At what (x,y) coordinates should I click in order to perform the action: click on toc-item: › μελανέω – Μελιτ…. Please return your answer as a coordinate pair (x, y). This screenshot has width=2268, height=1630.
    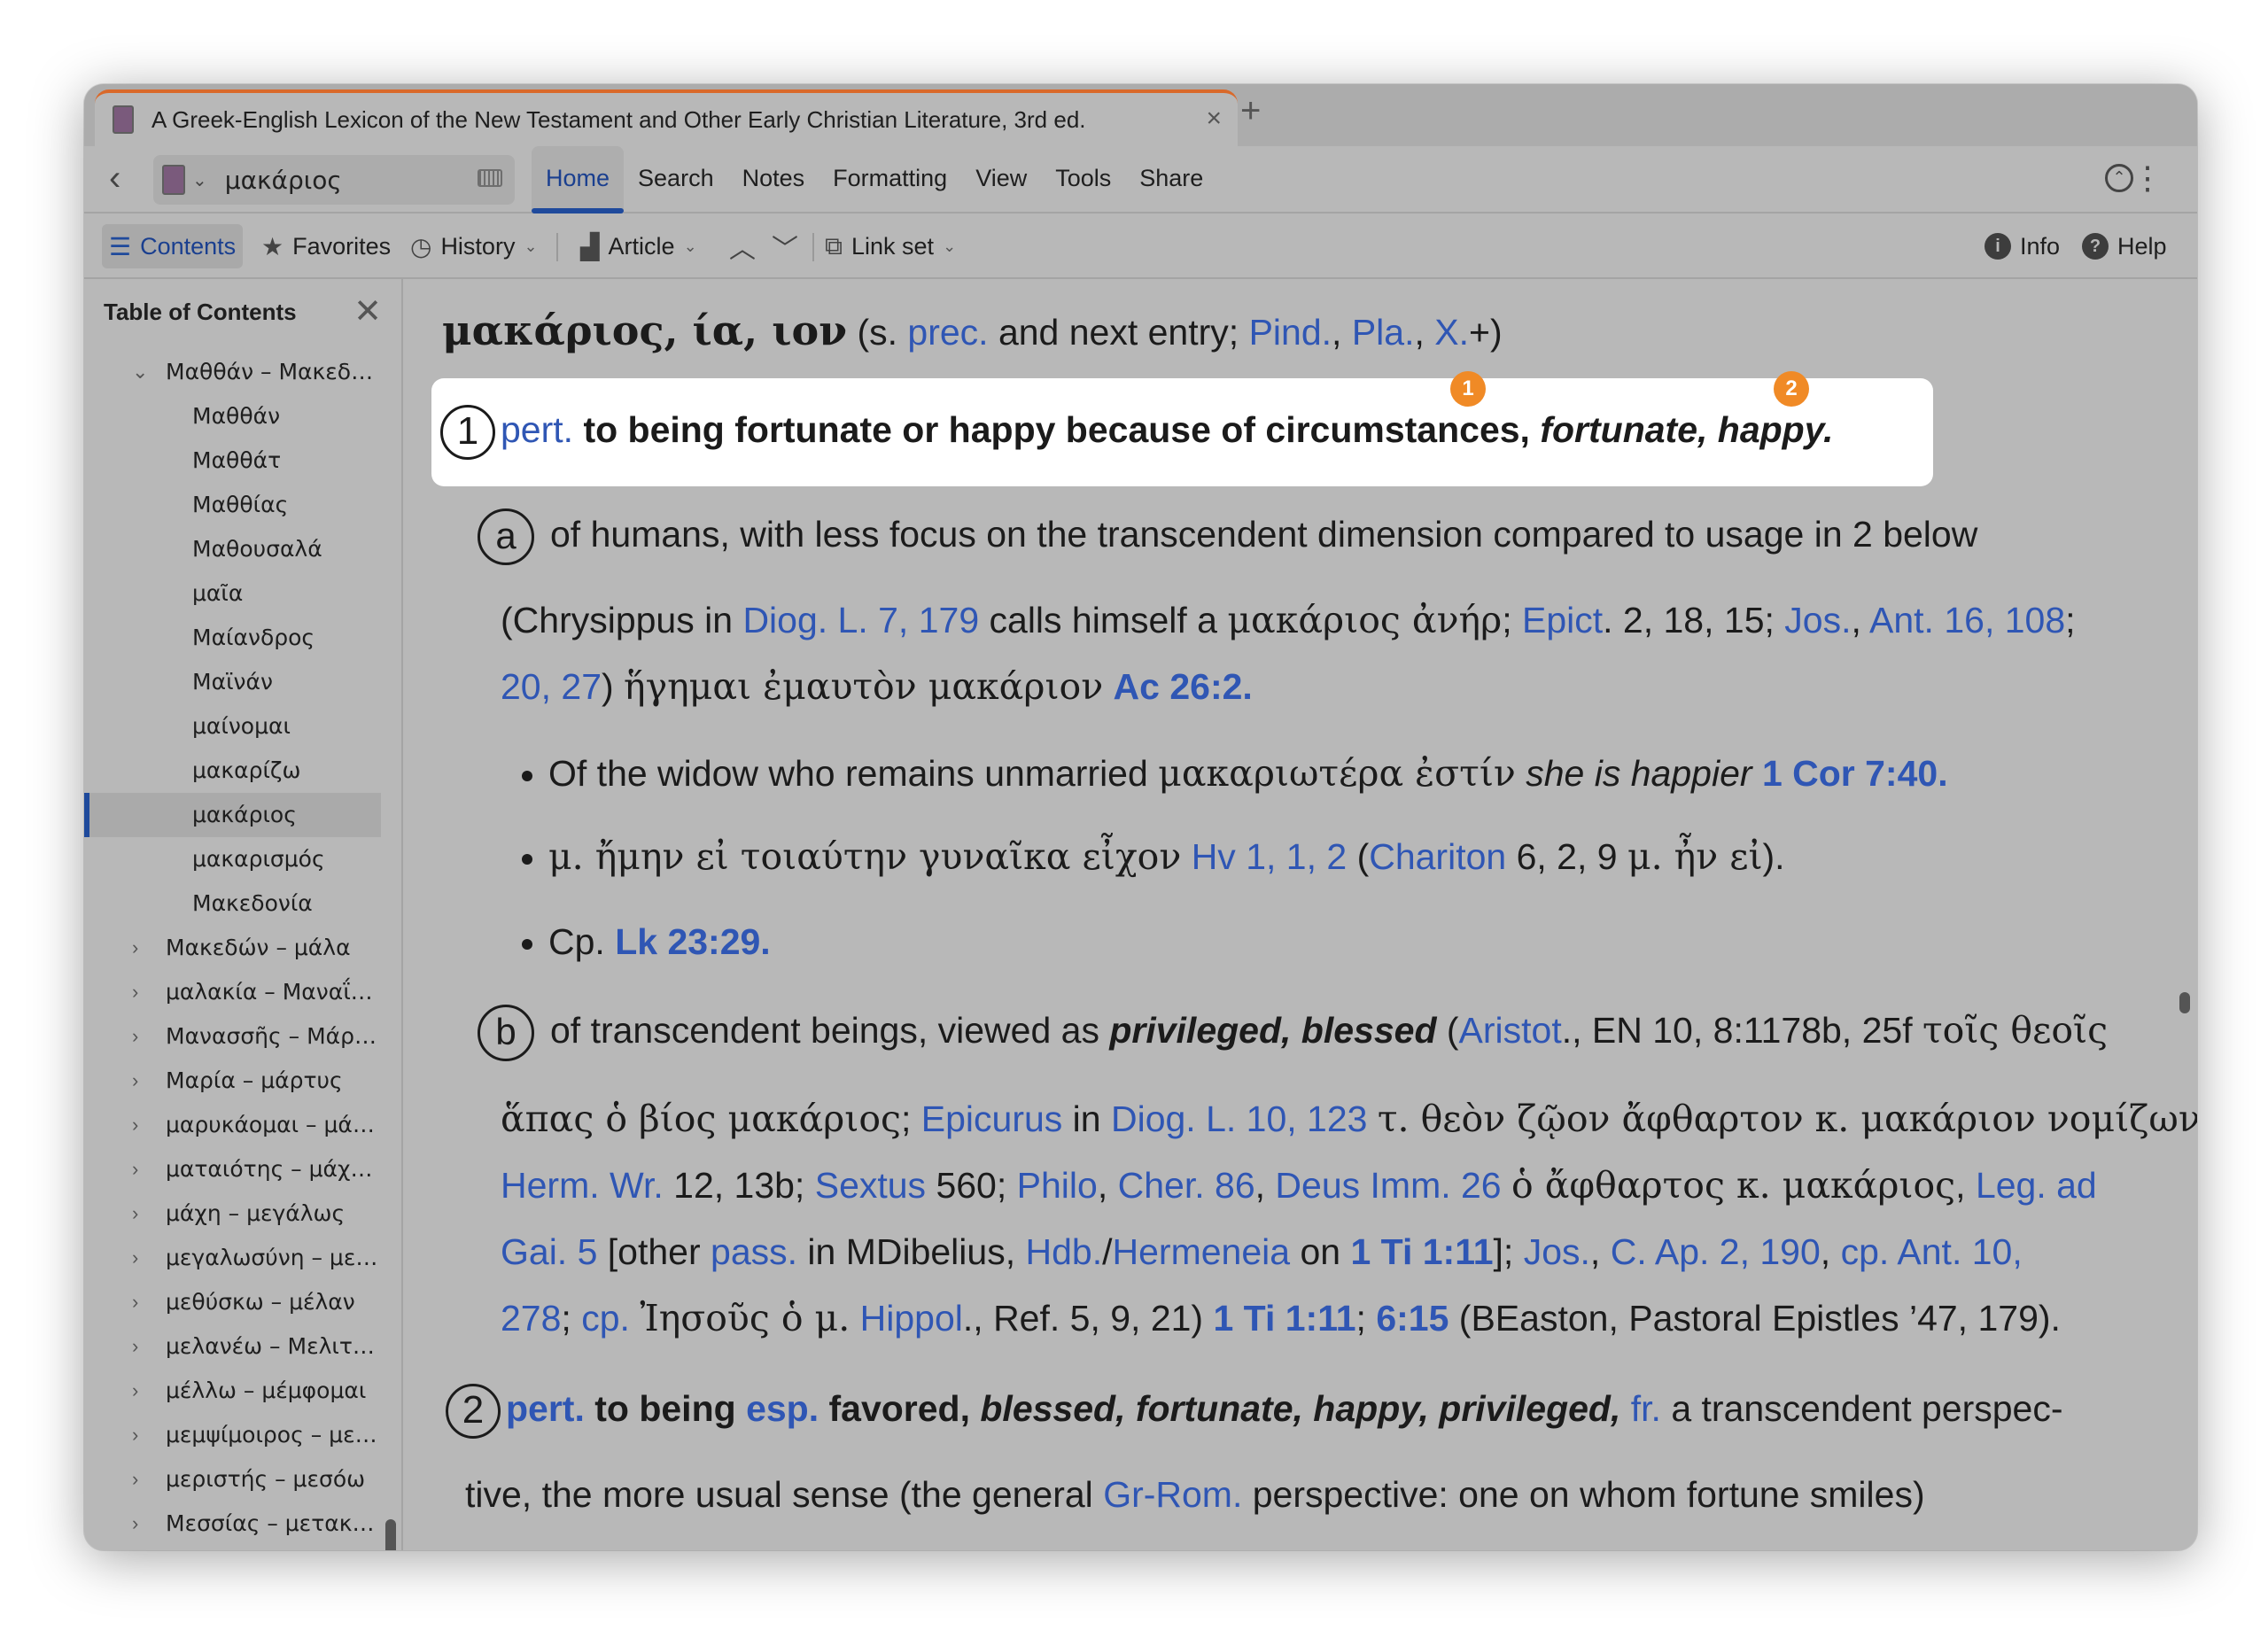
    Looking at the image, I should click on (232, 1346).